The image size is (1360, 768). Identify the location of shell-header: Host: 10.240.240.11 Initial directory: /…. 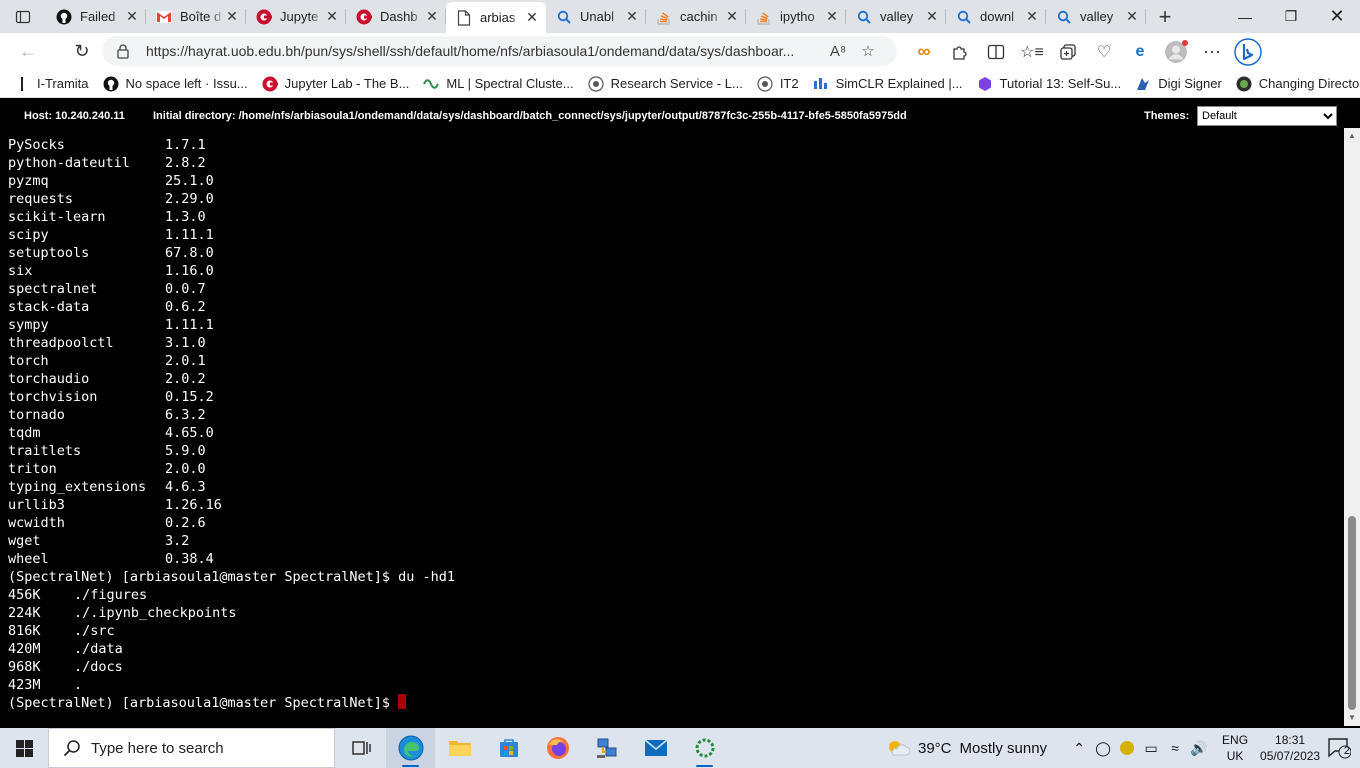
(680, 116).